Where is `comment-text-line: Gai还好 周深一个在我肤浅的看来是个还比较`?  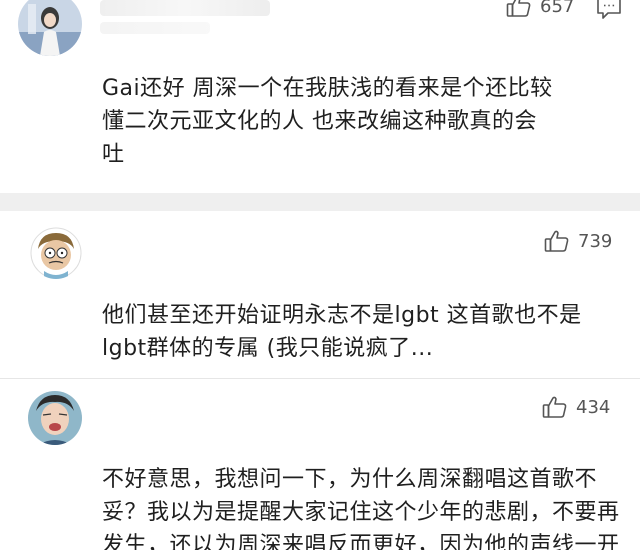 comment-text-line: Gai还好 周深一个在我肤浅的看来是个还比较 is located at coordinates (327, 88).